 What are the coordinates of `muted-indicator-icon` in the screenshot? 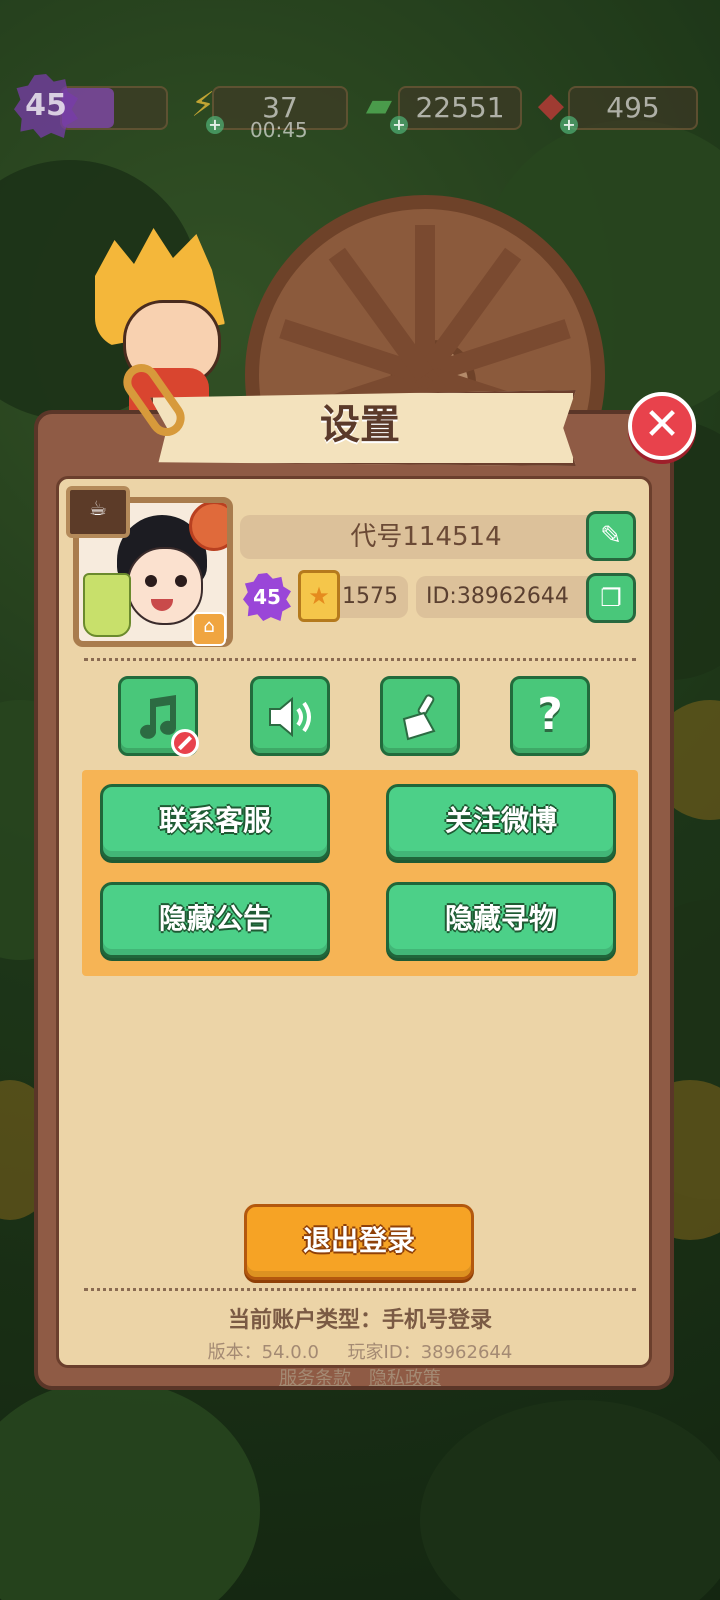 It's located at (185, 743).